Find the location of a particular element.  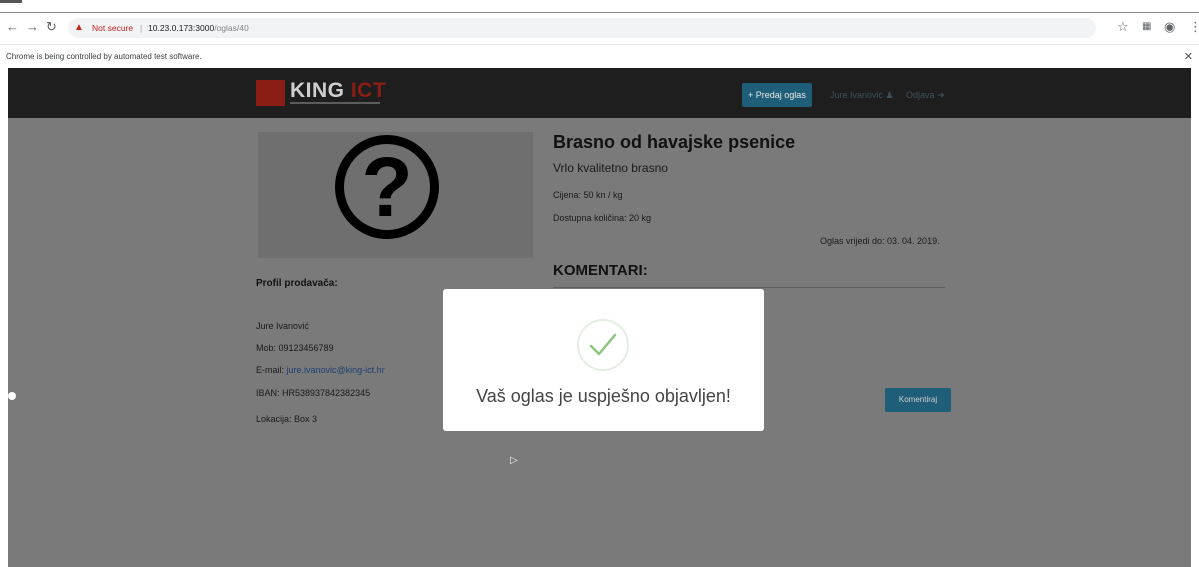

address-bar: ▲ Not secure | 10.23.0.173:3000/oglas/40 is located at coordinates (582, 28).